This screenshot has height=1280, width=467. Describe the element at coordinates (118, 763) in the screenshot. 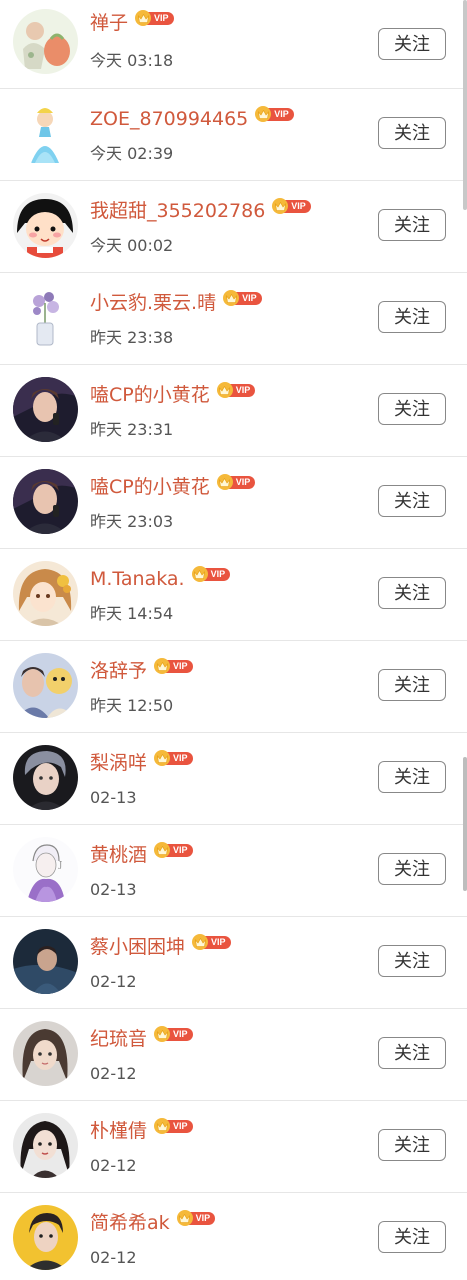

I see `user-name: 梨涡咩` at that location.